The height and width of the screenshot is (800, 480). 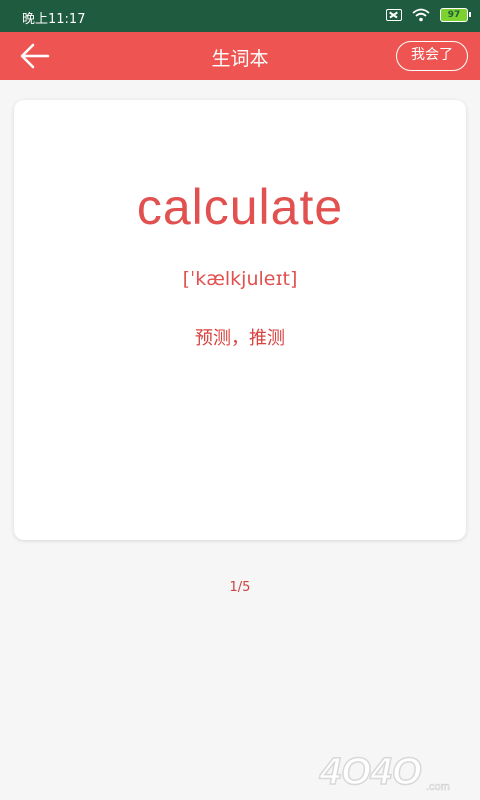 I want to click on meaning-text: 预测，推测, so click(x=240, y=338).